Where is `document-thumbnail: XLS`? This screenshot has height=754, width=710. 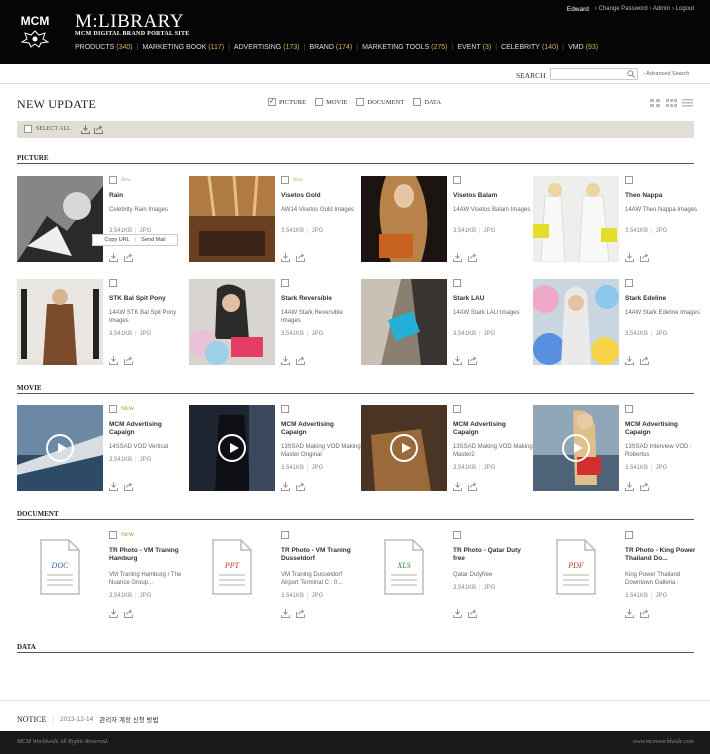
document-thumbnail: XLS is located at coordinates (404, 574).